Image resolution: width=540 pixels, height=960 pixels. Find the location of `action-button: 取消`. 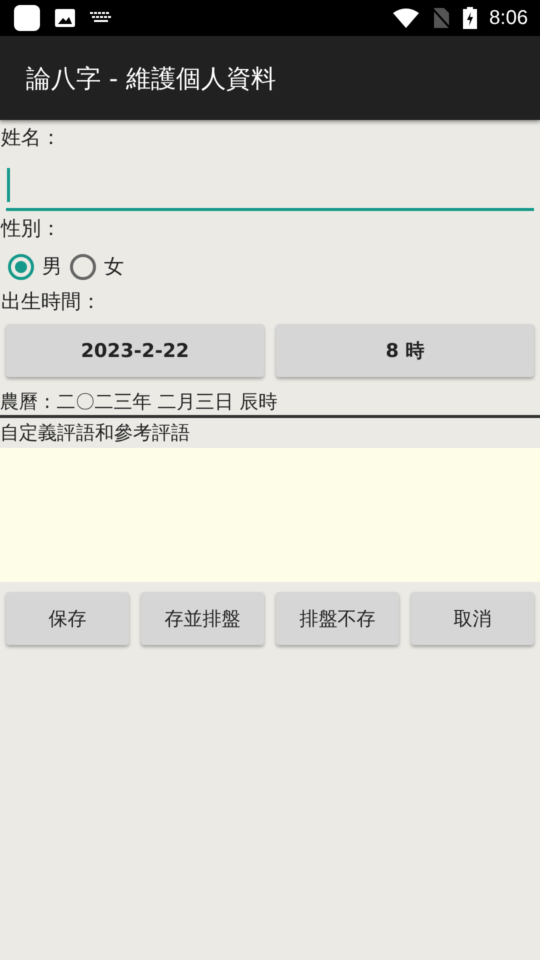

action-button: 取消 is located at coordinates (472, 618).